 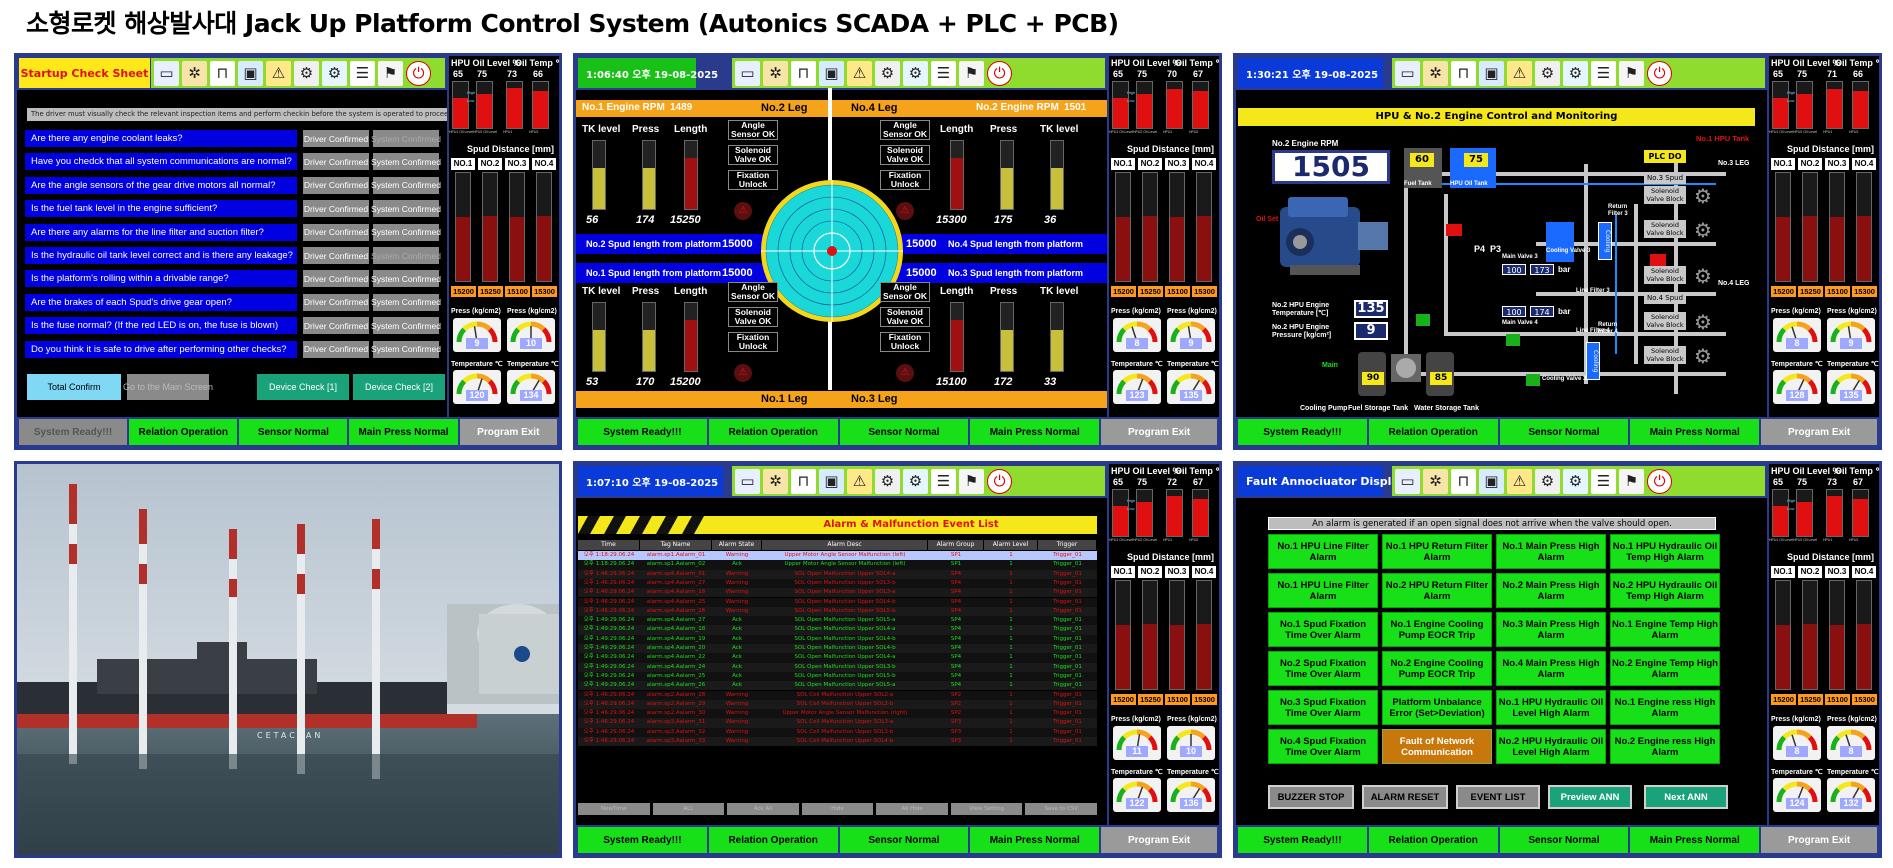 What do you see at coordinates (1498, 797) in the screenshot?
I see `event-list-button: EVENT LIST` at bounding box center [1498, 797].